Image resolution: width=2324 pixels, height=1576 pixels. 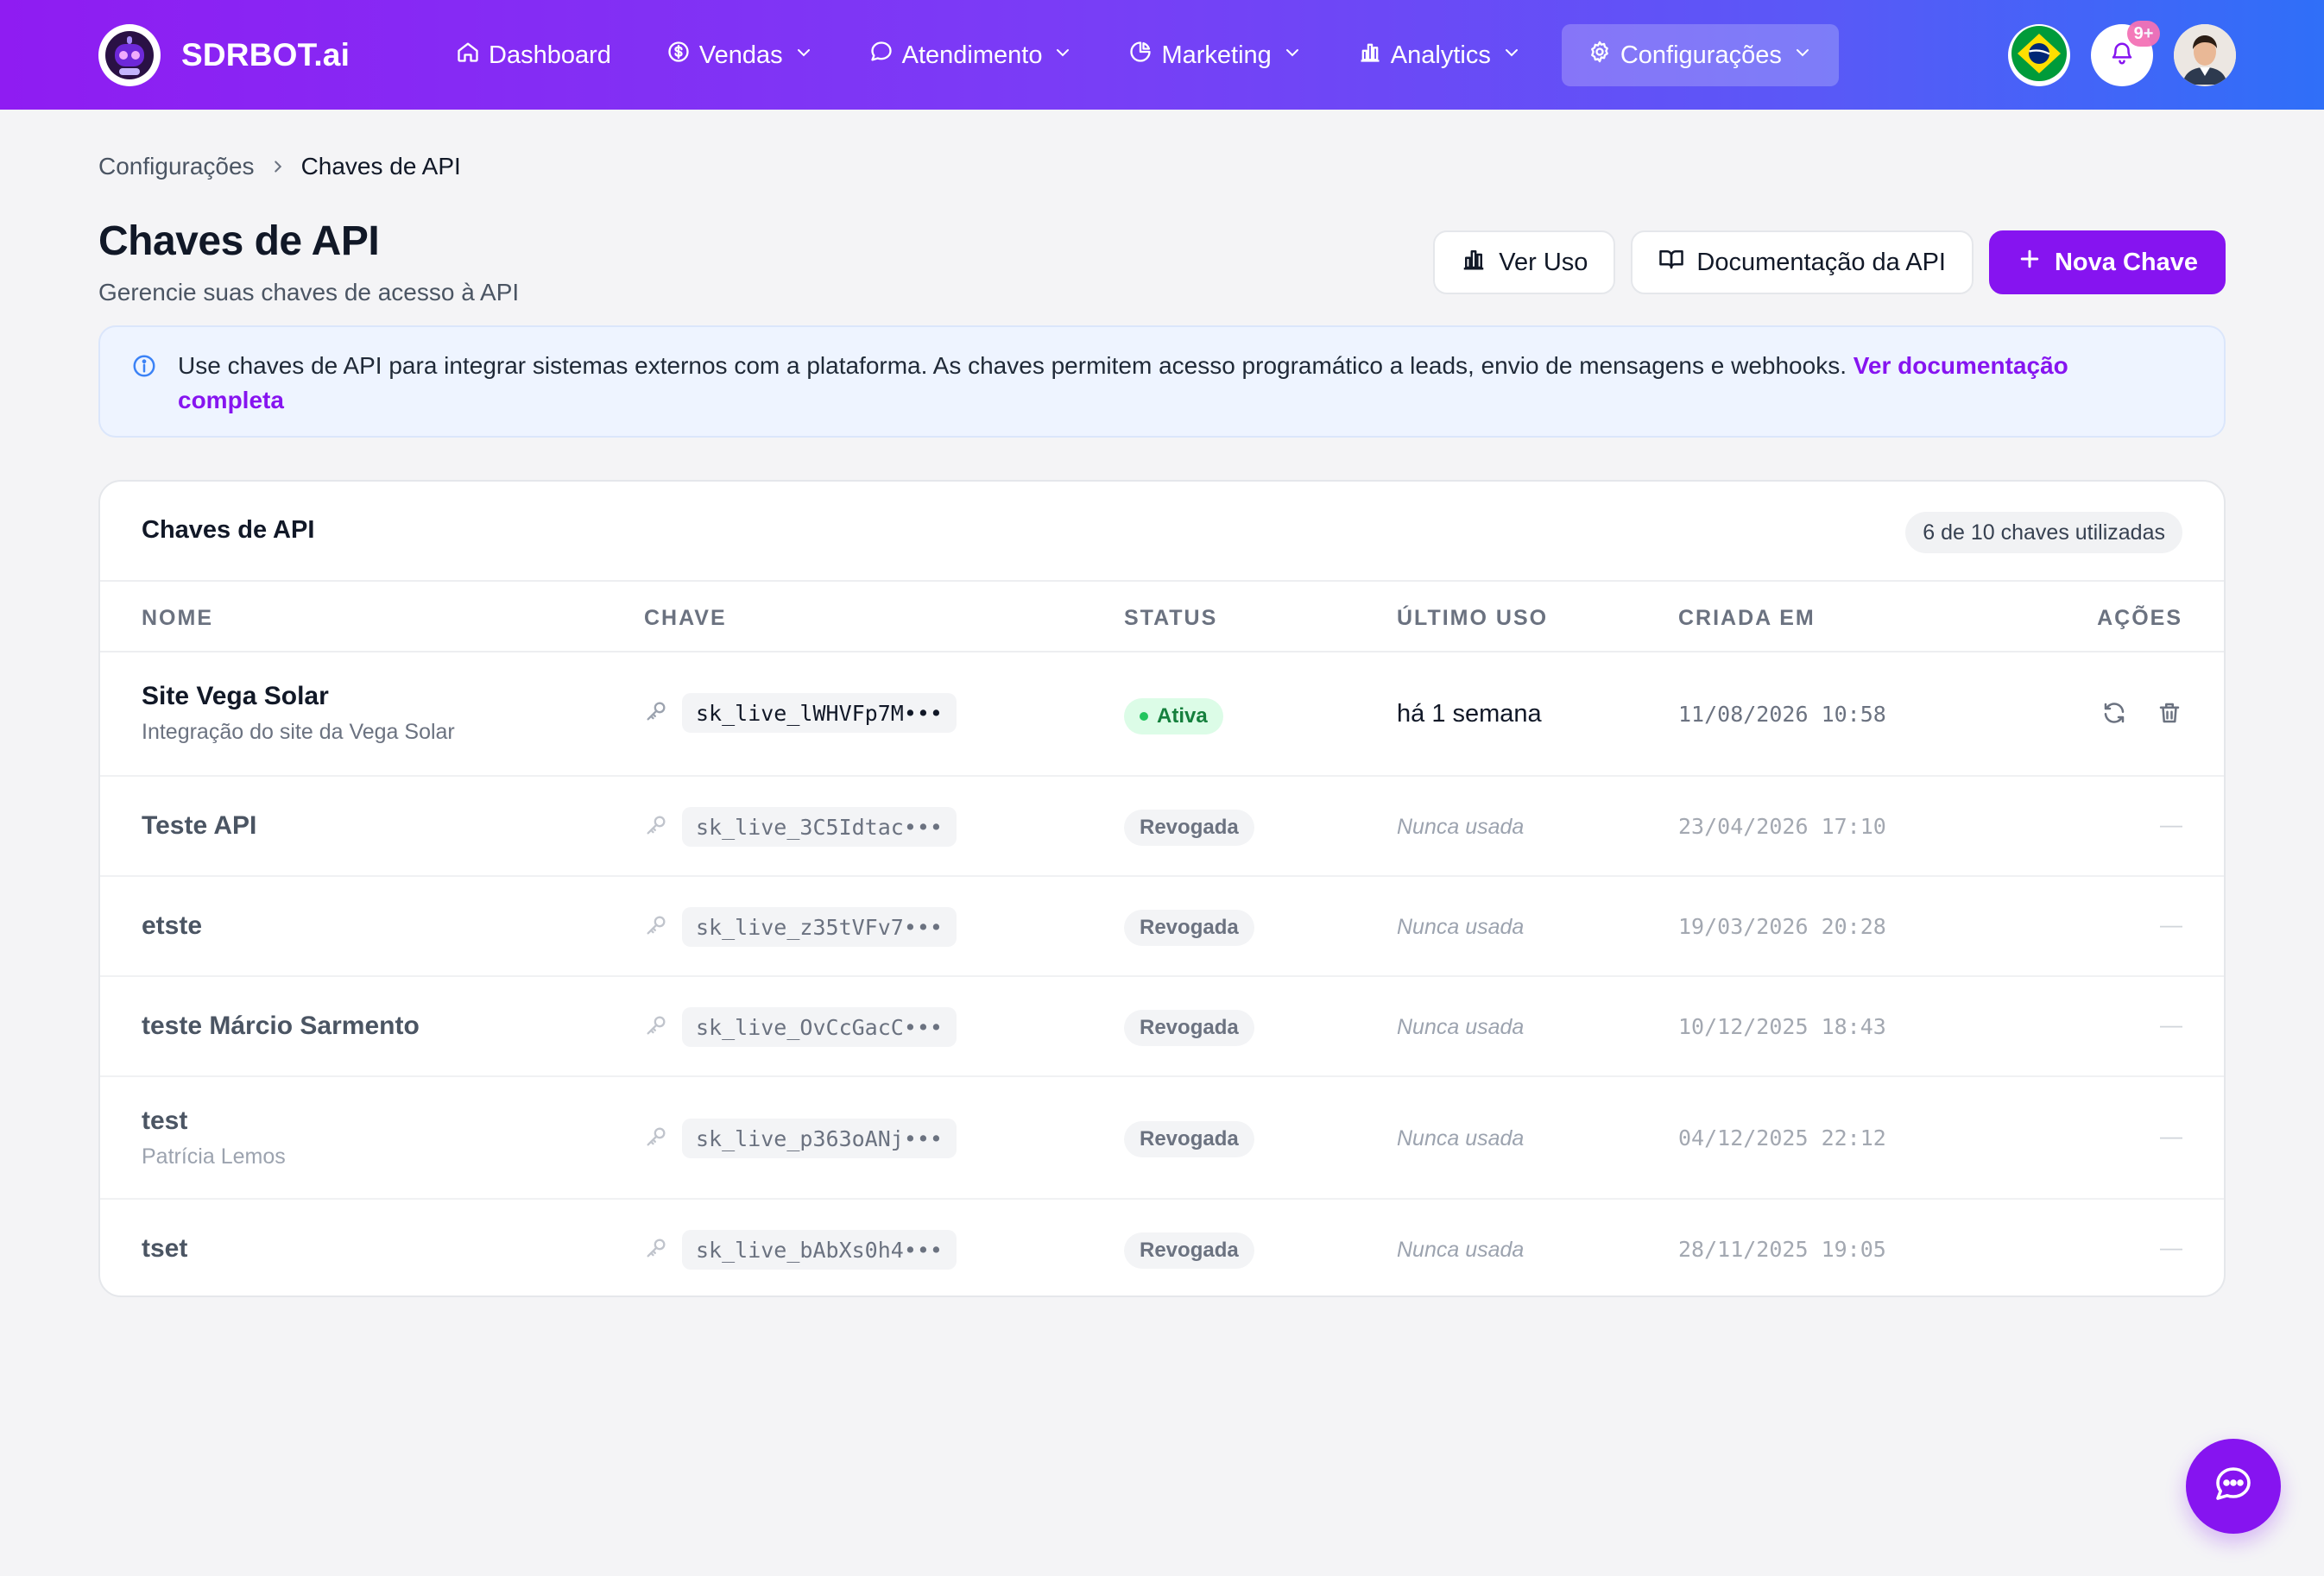 What do you see at coordinates (224, 55) in the screenshot?
I see `brand: SDRBOT.ai` at bounding box center [224, 55].